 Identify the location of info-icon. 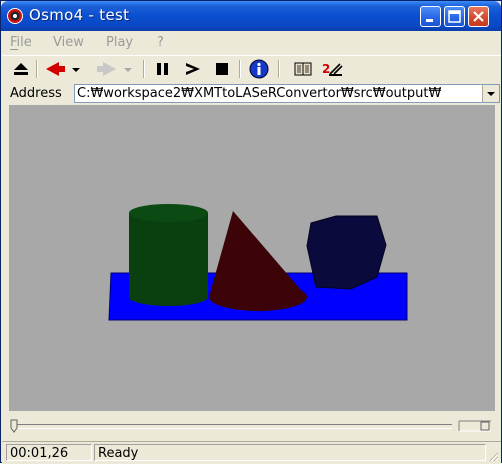
(259, 69).